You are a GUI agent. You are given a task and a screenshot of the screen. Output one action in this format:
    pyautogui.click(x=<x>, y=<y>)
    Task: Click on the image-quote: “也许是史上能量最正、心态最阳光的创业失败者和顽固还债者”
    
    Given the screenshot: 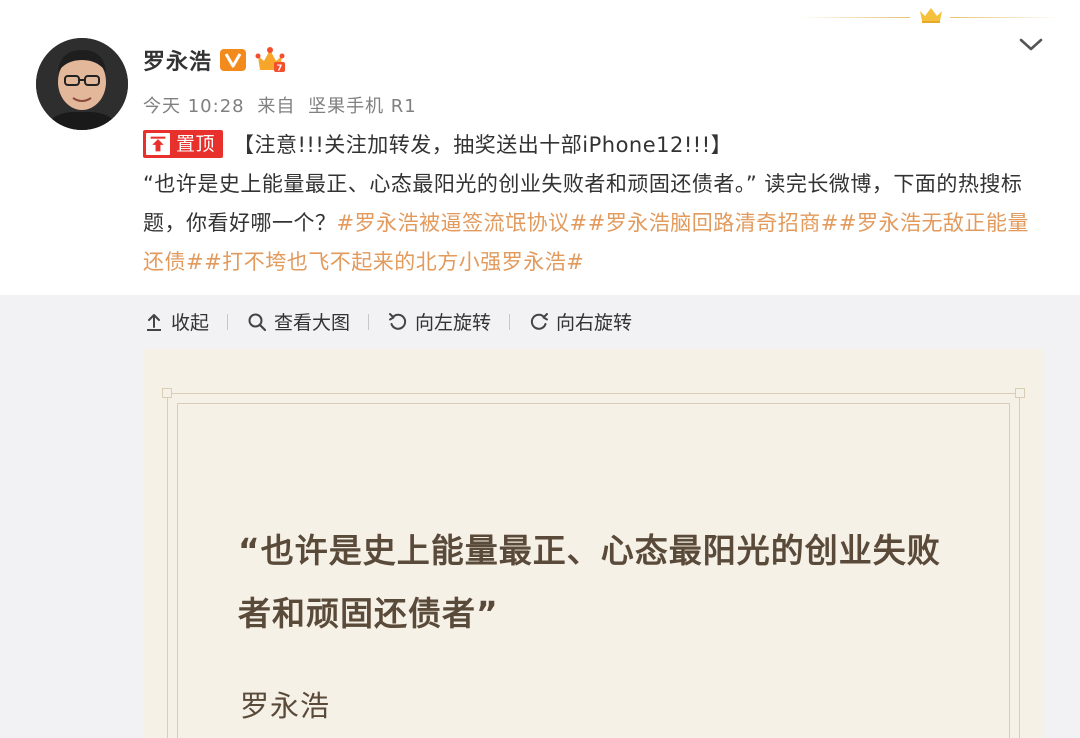 What is the action you would take?
    pyautogui.click(x=589, y=582)
    